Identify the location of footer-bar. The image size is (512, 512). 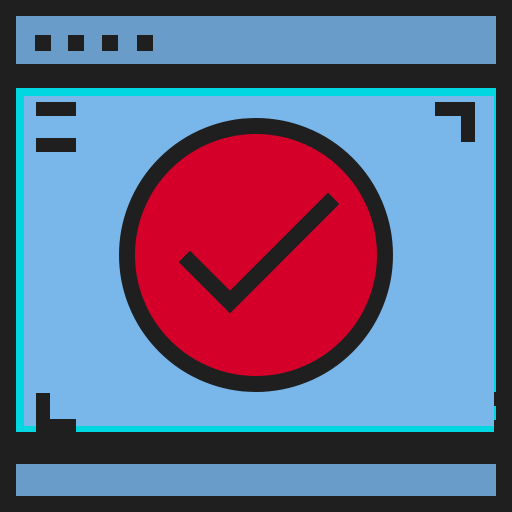
(256, 480).